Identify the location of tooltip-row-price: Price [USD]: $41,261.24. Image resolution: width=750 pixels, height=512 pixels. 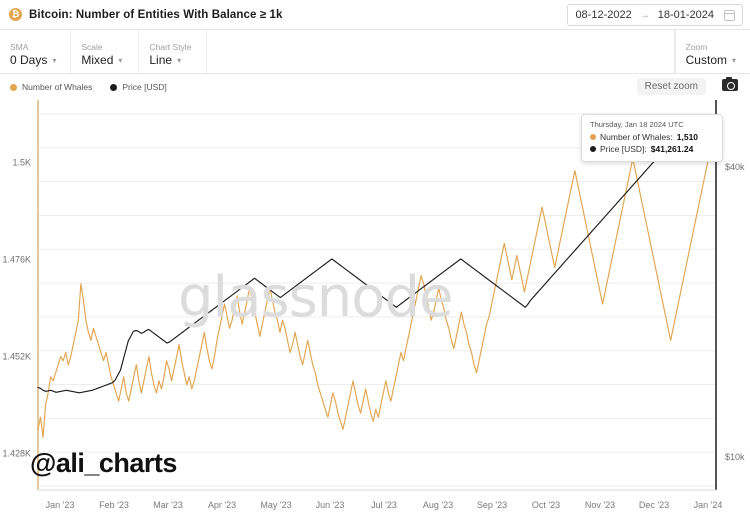
(652, 149).